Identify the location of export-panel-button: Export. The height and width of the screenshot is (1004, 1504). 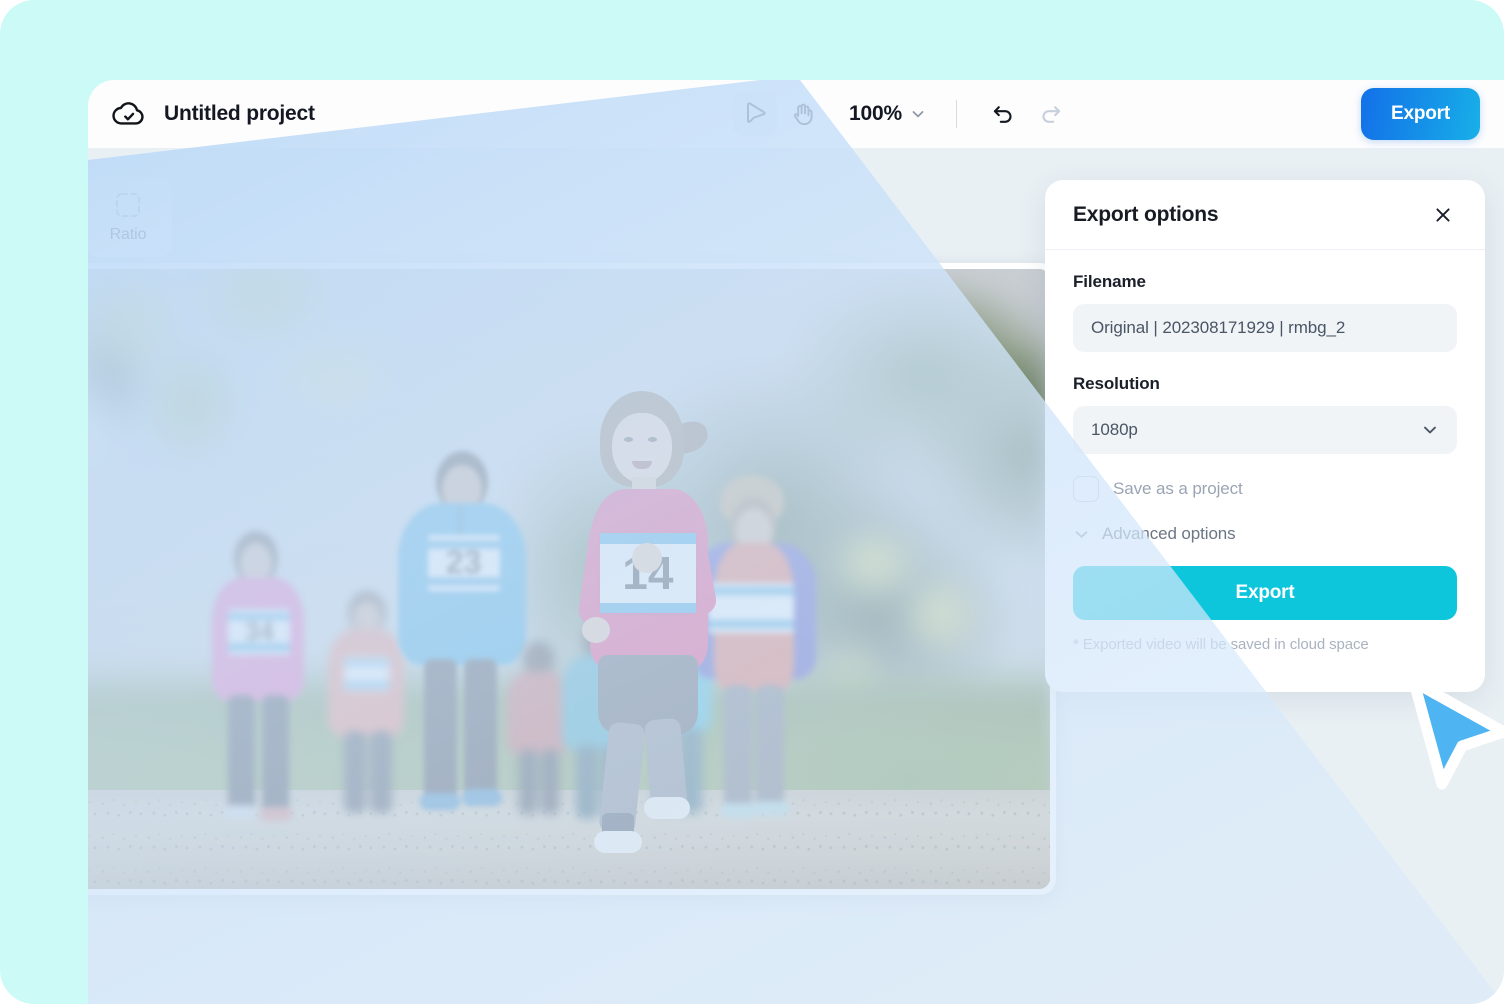
(1265, 593).